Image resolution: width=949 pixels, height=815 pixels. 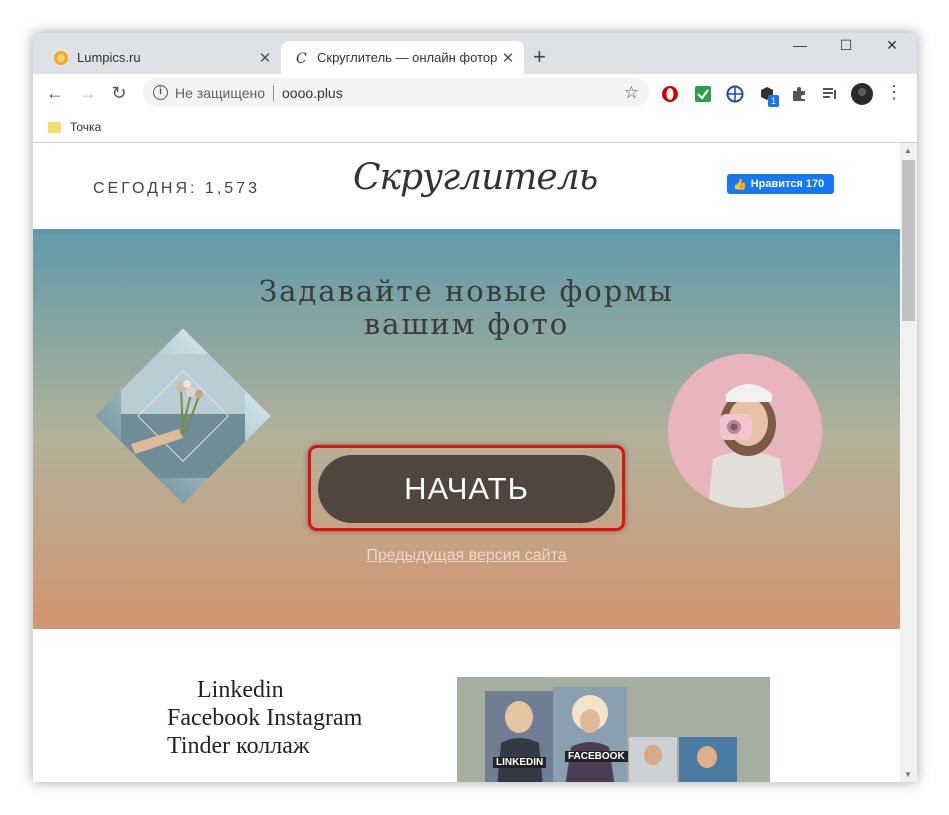 I want to click on security-label: Не защищено, so click(x=220, y=92).